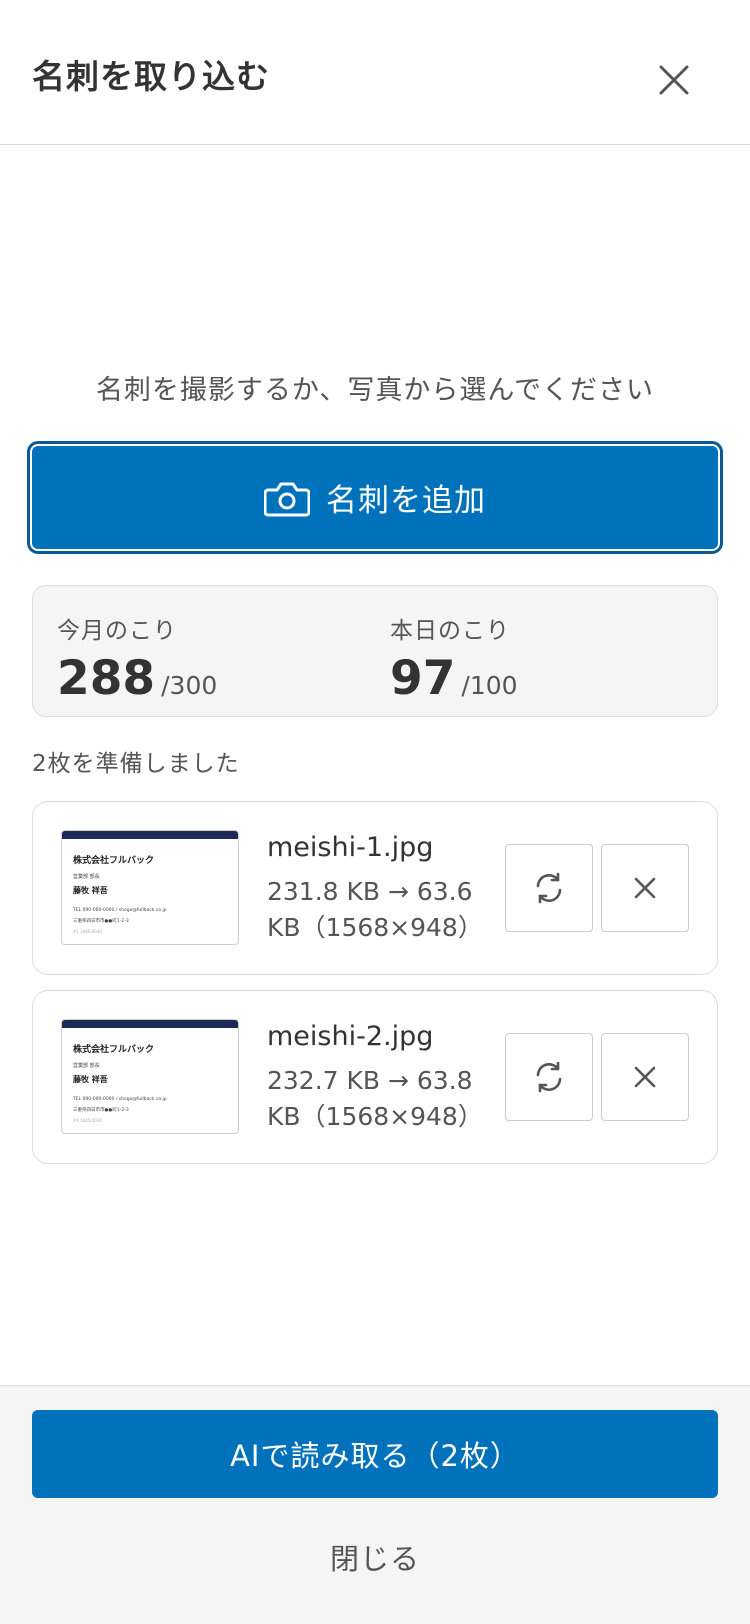  What do you see at coordinates (423, 678) in the screenshot?
I see `daily-quota-value: 97` at bounding box center [423, 678].